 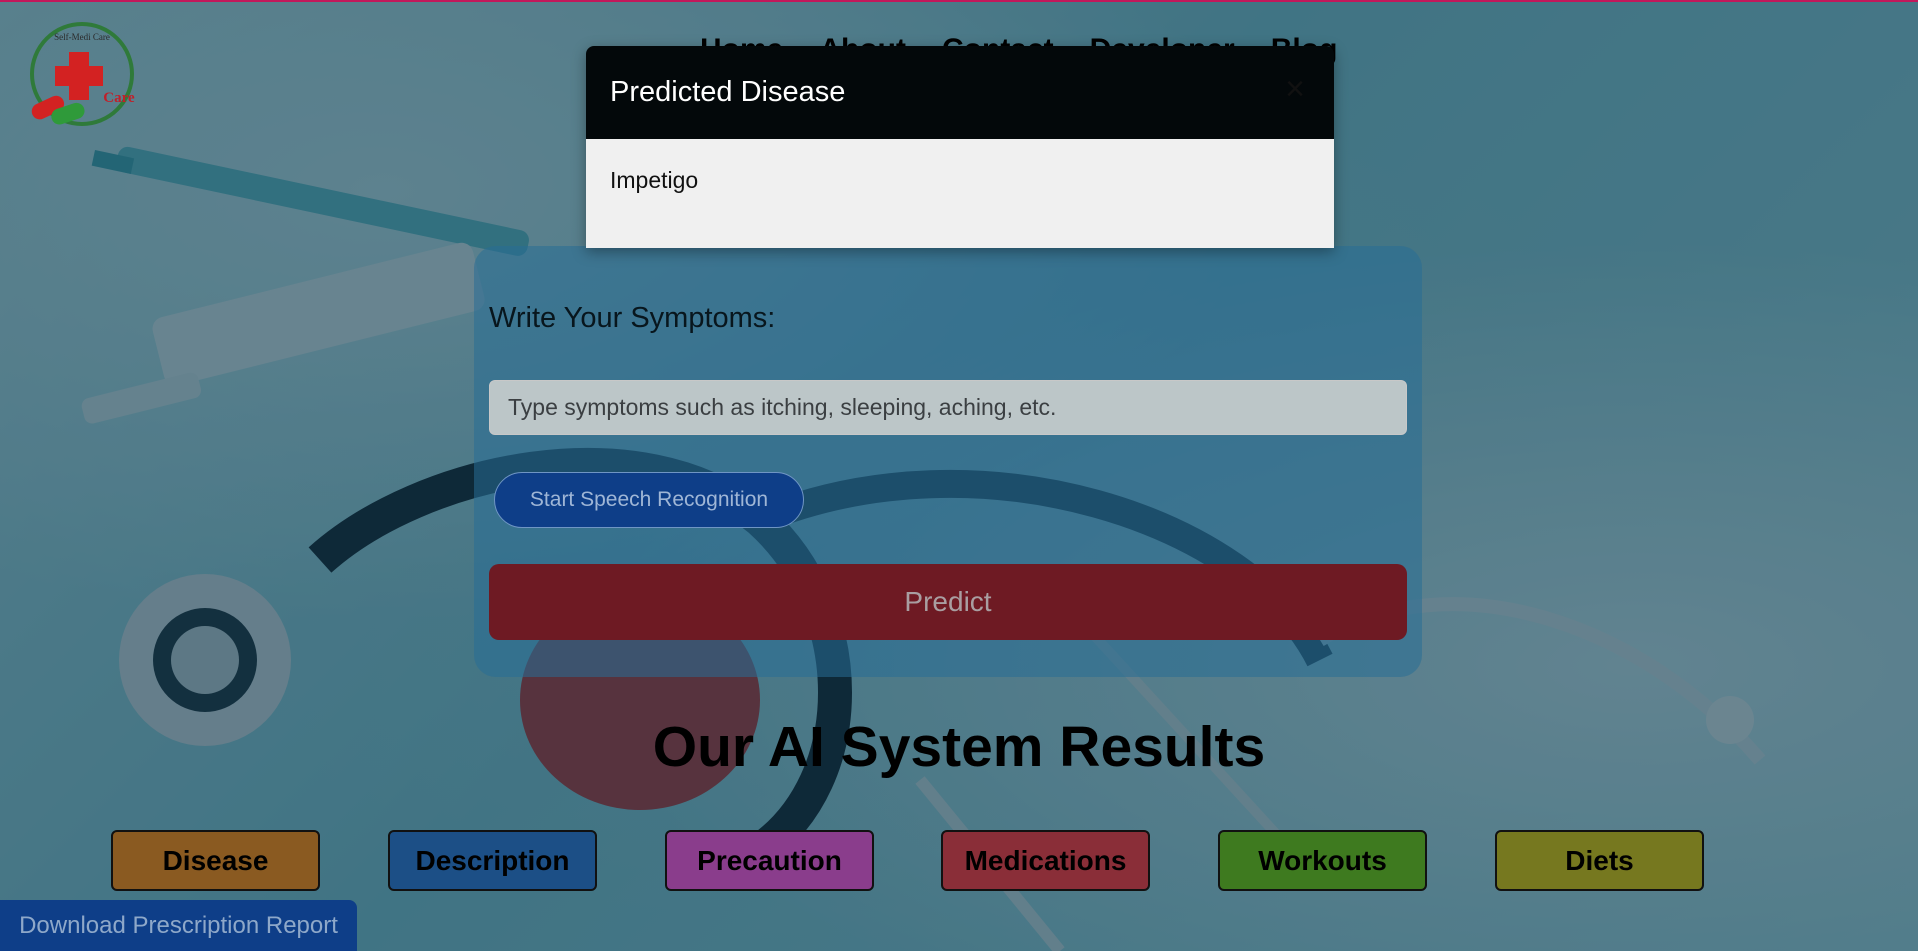 What do you see at coordinates (959, 747) in the screenshot?
I see `results-heading: Our AI System Results` at bounding box center [959, 747].